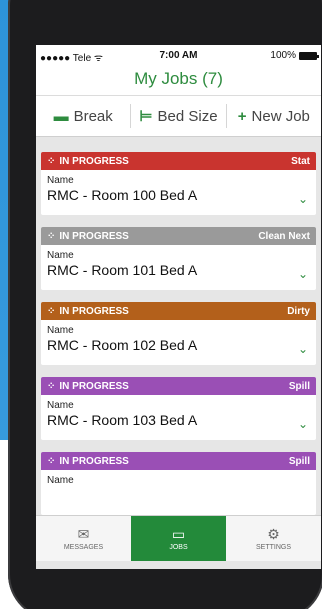 The width and height of the screenshot is (322, 609). What do you see at coordinates (178, 161) in the screenshot?
I see `job-card-header: ⁘ IN PROGRESS Stat` at bounding box center [178, 161].